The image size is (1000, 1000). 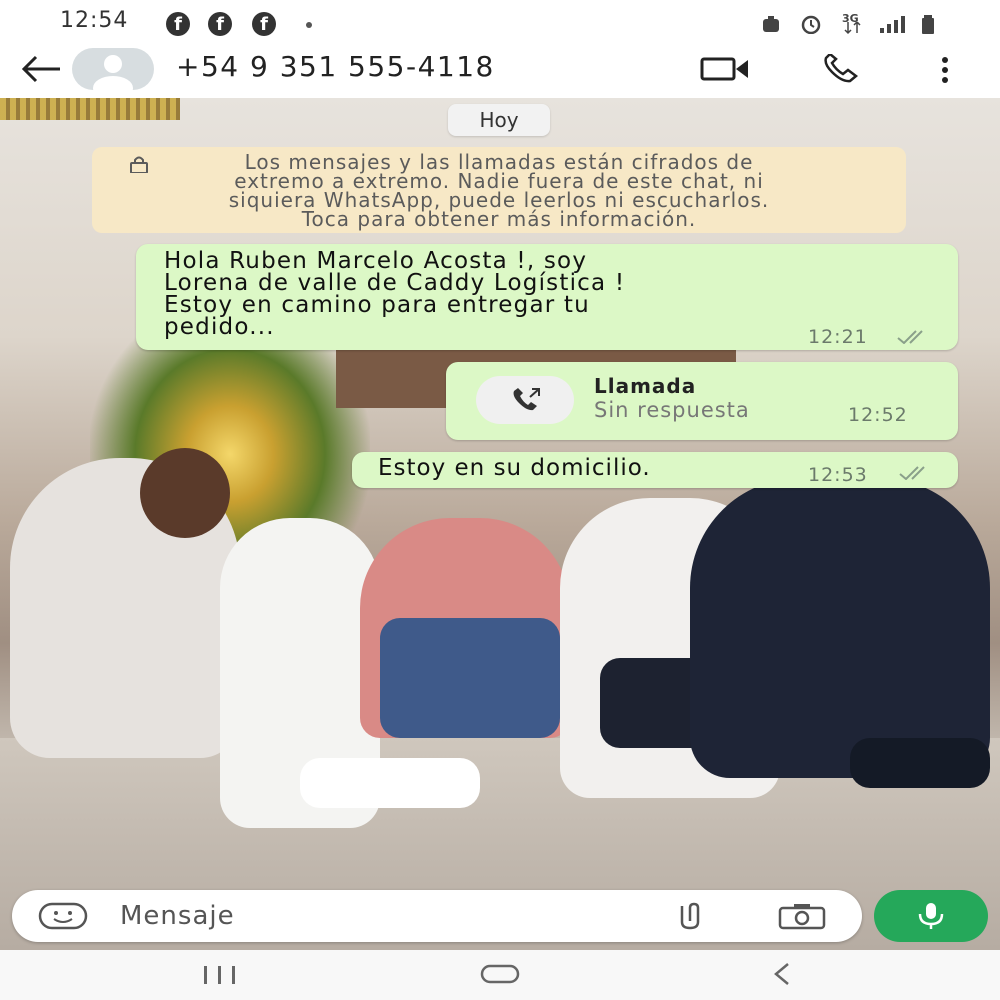 What do you see at coordinates (499, 120) in the screenshot?
I see `date-chip: Hoy` at bounding box center [499, 120].